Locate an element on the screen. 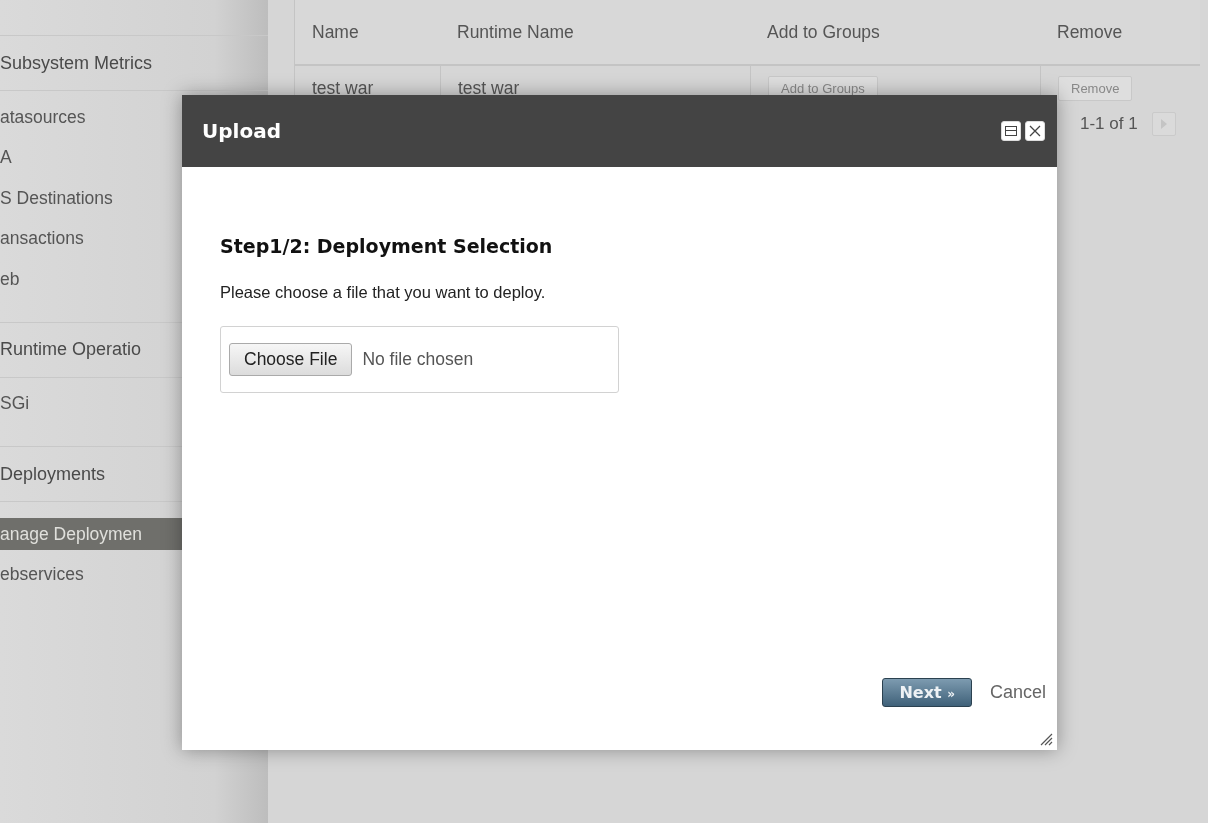  file-input-field: Choose File No file chosen is located at coordinates (419, 359).